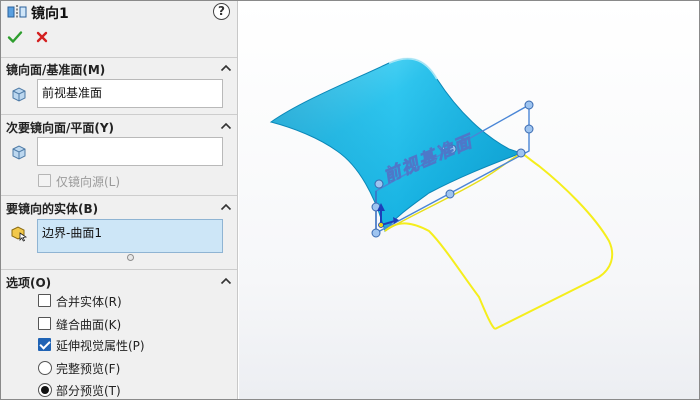  I want to click on mirror-face-field: 前视基准面, so click(130, 93).